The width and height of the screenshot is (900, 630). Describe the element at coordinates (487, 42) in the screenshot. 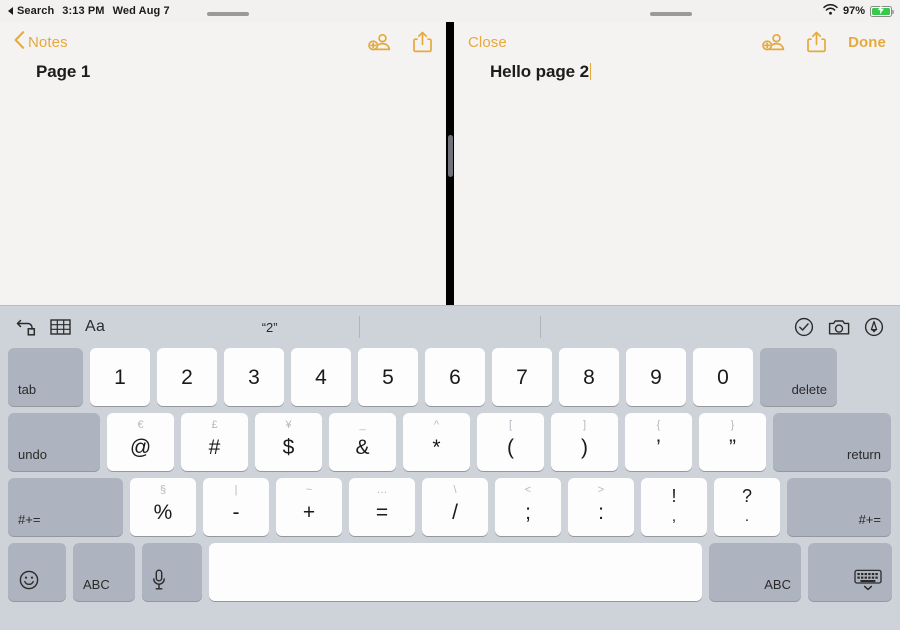

I see `close-button: Close` at that location.